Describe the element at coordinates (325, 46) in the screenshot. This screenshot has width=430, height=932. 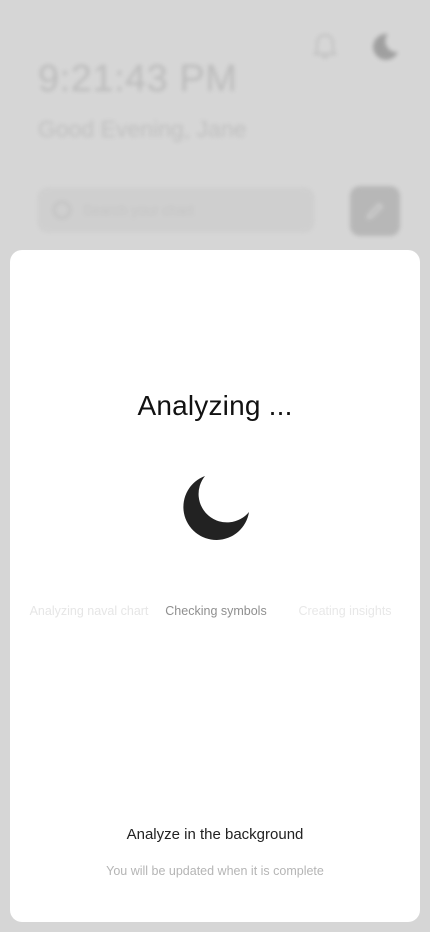
I see `bell-icon` at that location.